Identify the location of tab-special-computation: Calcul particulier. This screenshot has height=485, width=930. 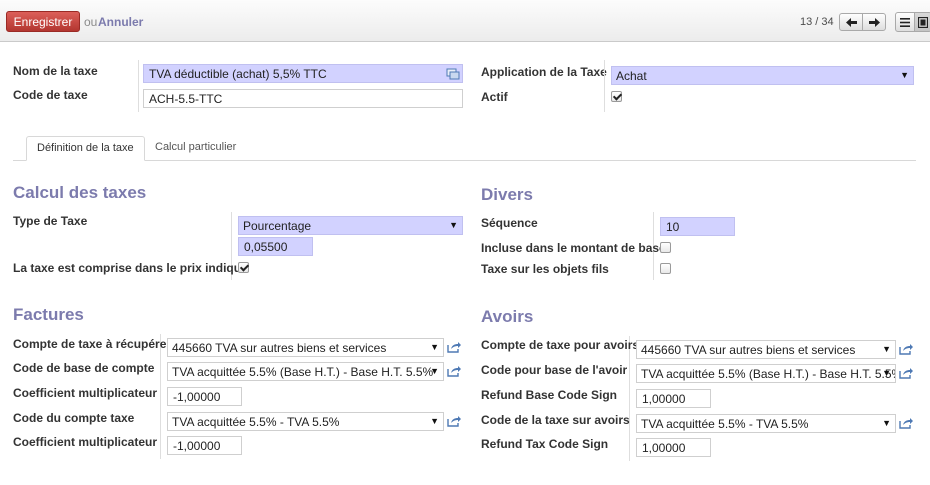
(195, 148).